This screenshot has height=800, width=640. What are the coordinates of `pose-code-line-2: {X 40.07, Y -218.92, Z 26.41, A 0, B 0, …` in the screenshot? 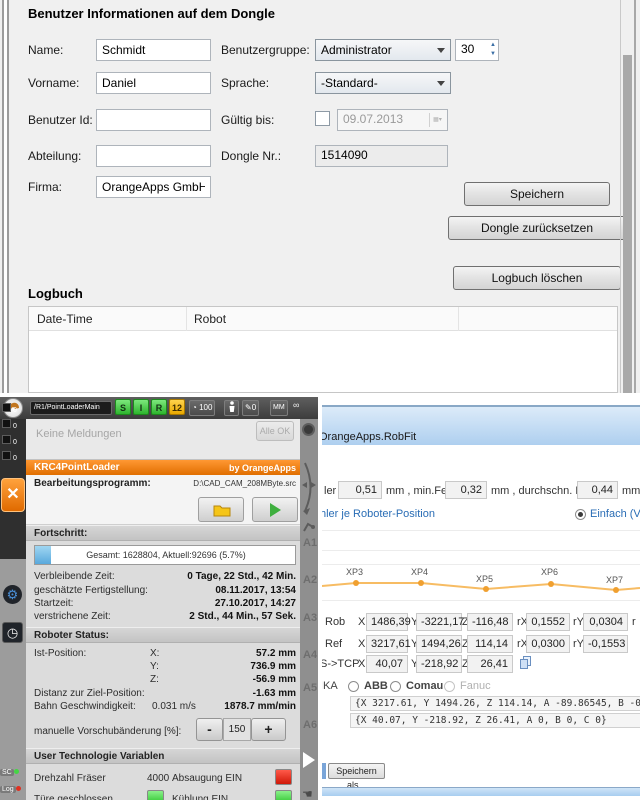 It's located at (495, 720).